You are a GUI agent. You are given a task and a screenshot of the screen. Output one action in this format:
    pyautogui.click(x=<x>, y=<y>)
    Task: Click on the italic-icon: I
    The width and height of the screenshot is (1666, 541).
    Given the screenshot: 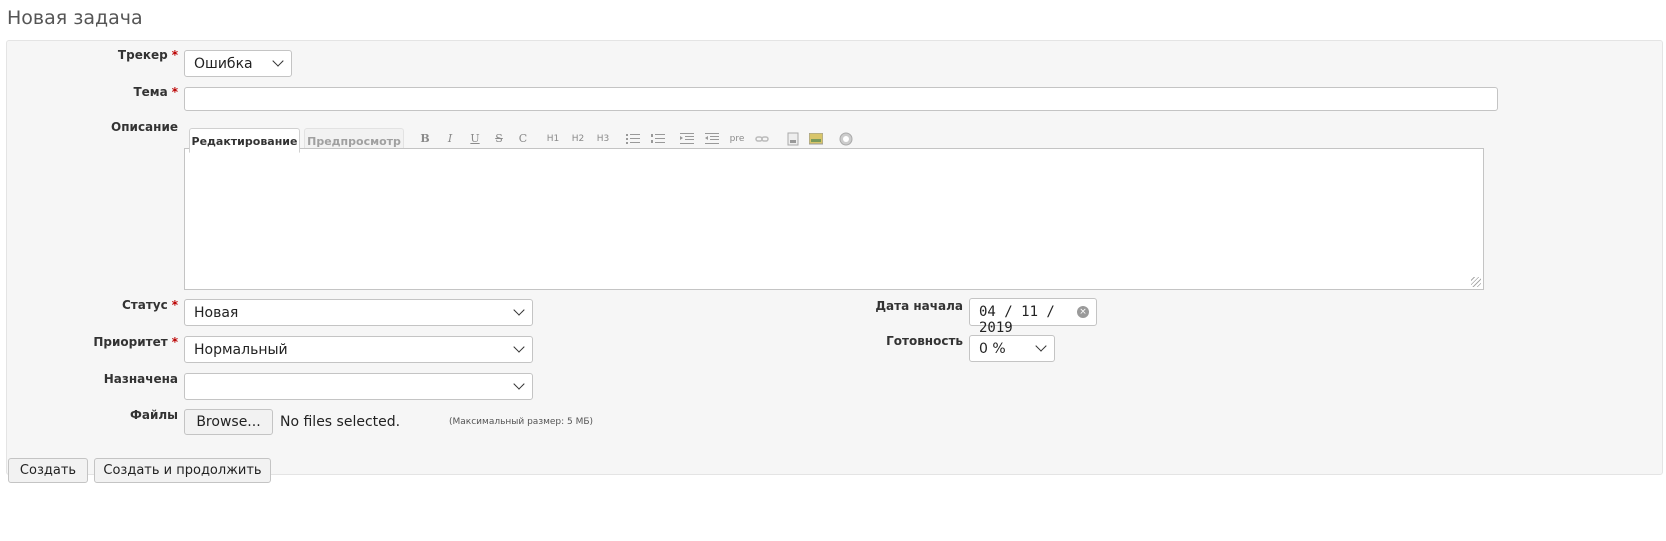 What is the action you would take?
    pyautogui.click(x=450, y=139)
    